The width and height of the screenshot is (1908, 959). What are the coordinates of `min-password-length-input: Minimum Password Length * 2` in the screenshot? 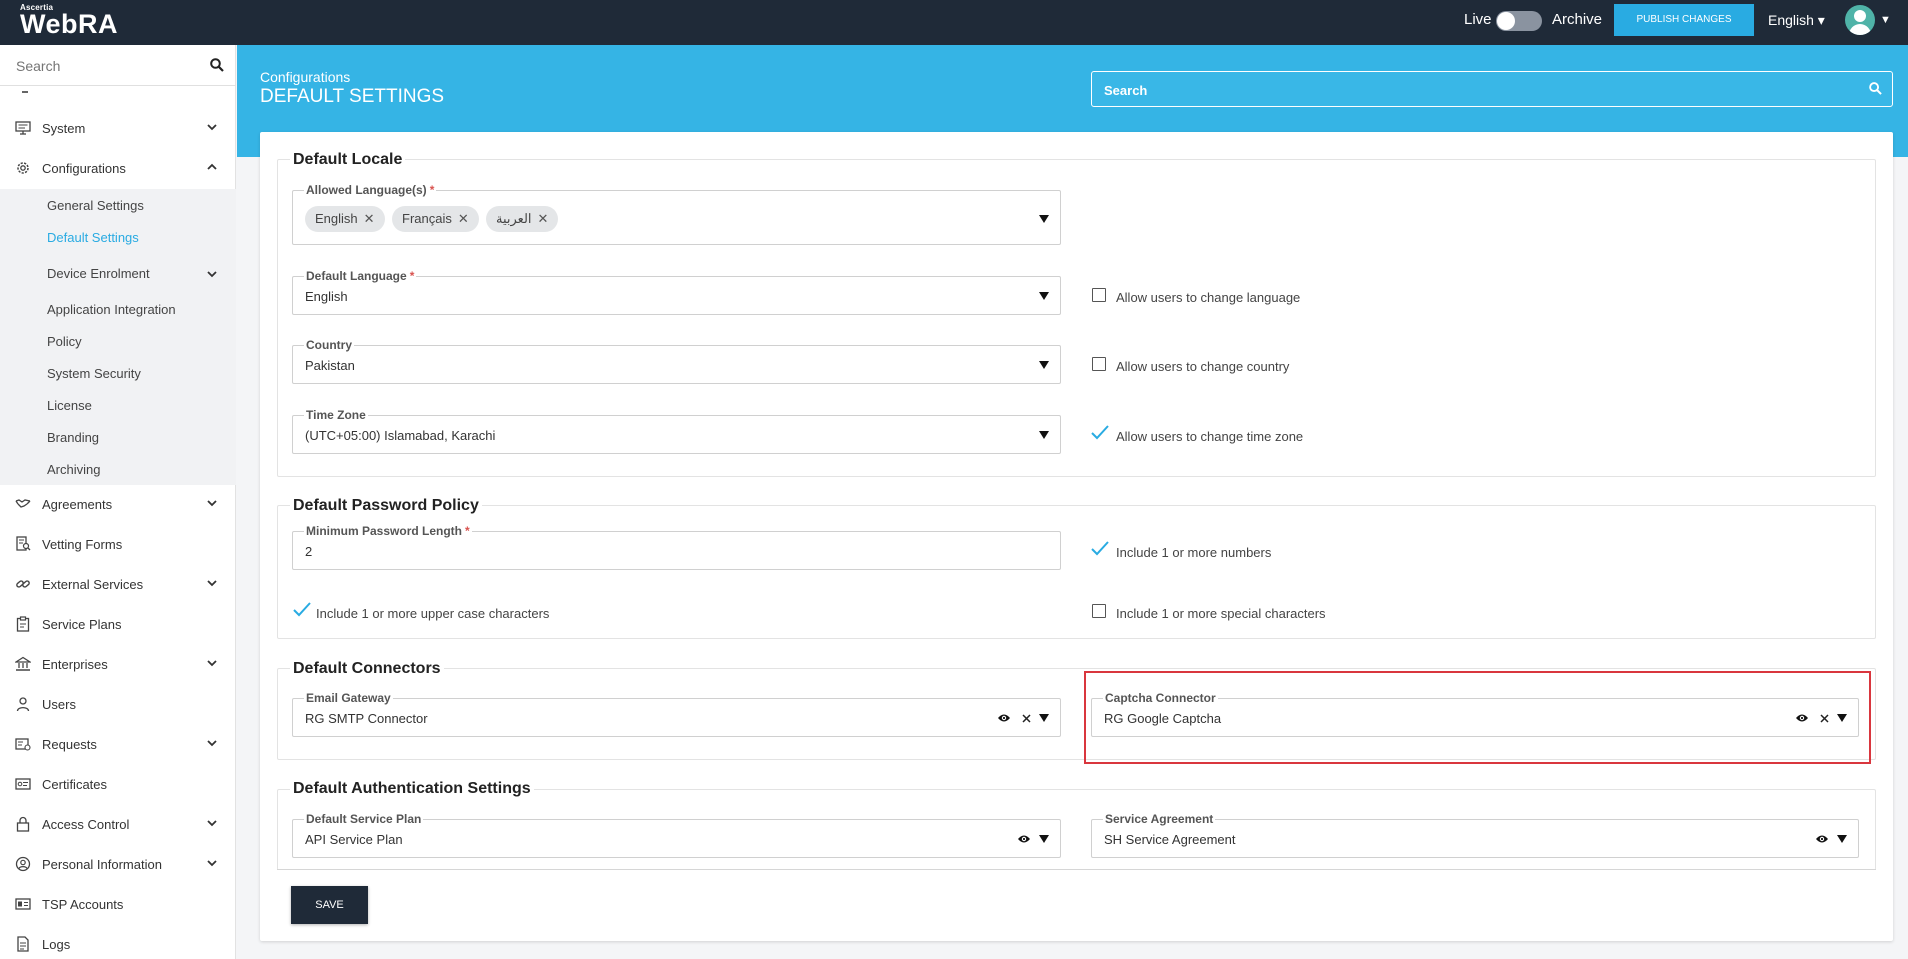 It's located at (676, 547).